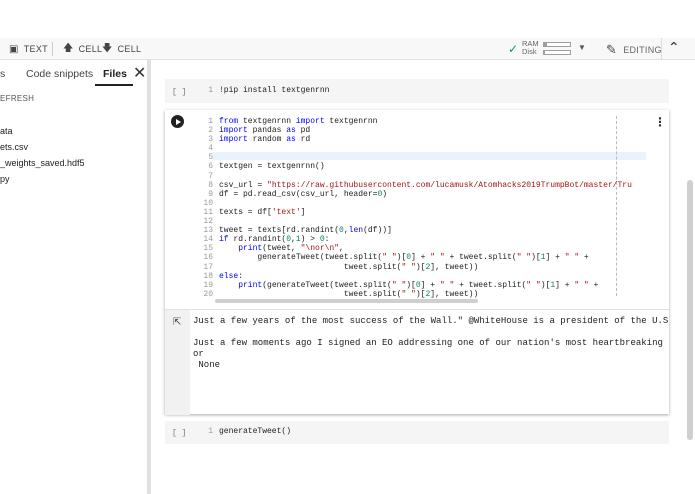  What do you see at coordinates (208, 276) in the screenshot?
I see `line-number: 18` at bounding box center [208, 276].